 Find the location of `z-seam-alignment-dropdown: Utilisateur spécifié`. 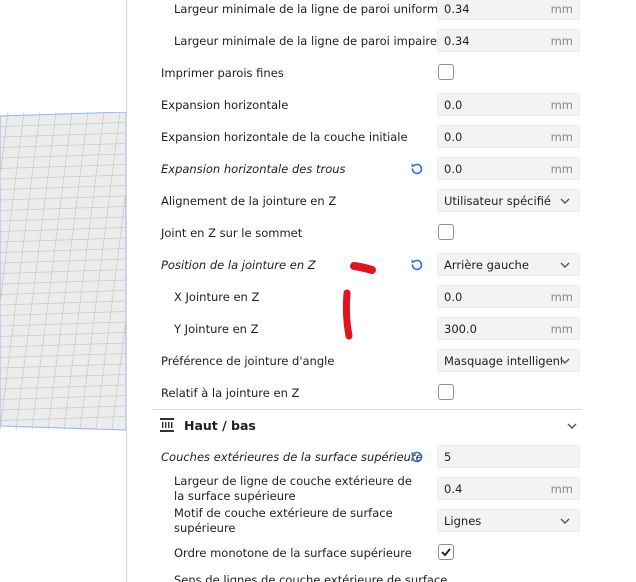

z-seam-alignment-dropdown: Utilisateur spécifié is located at coordinates (508, 200).